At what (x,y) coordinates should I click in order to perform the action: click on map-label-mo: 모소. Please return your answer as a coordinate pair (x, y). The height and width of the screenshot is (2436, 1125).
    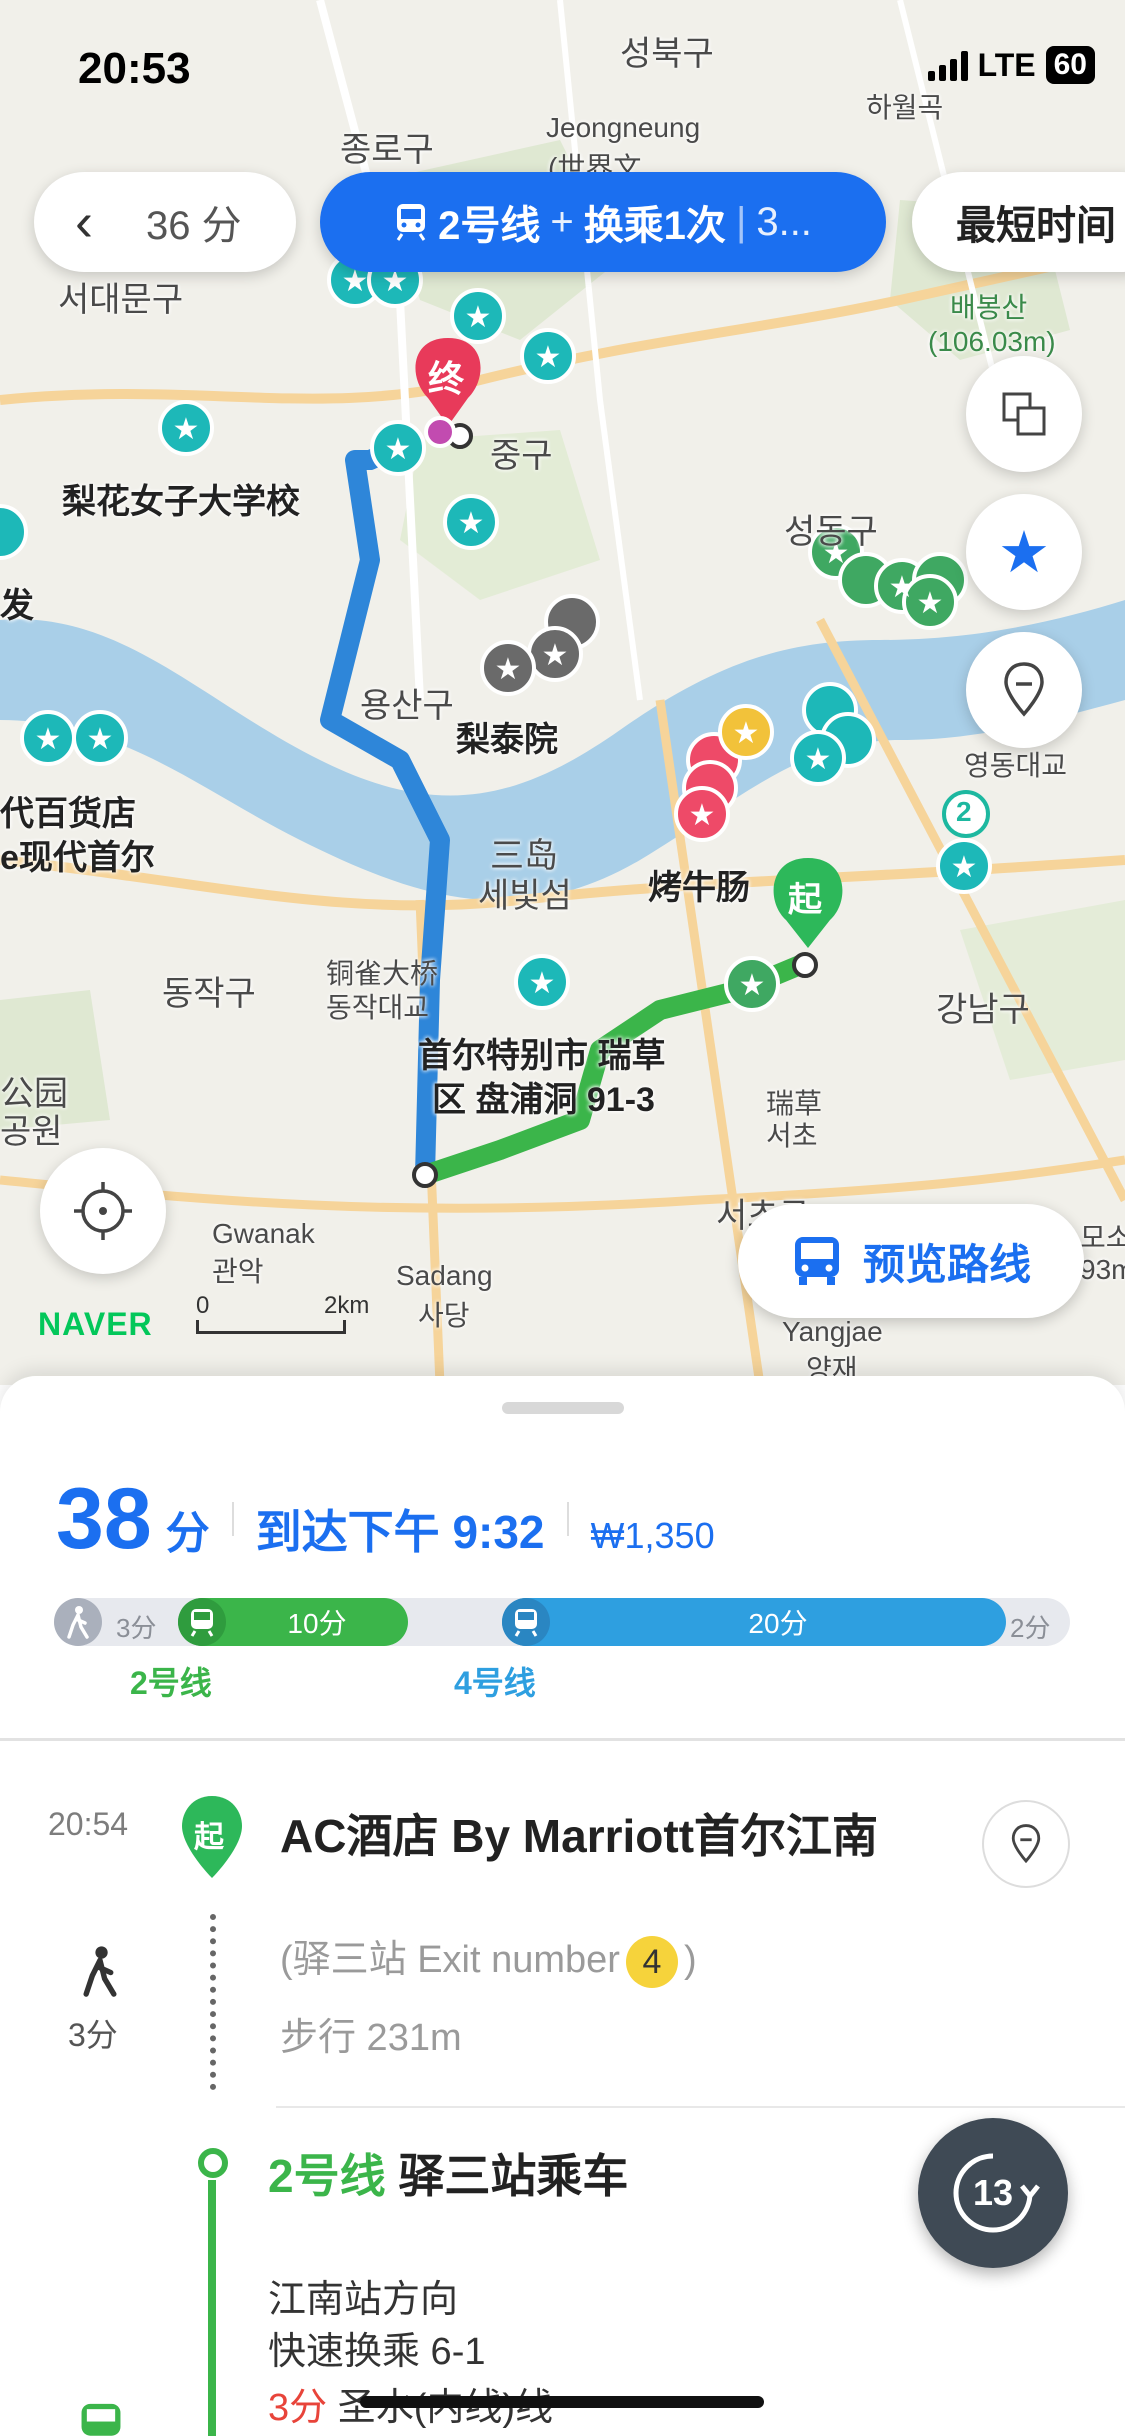
    Looking at the image, I should click on (1102, 1237).